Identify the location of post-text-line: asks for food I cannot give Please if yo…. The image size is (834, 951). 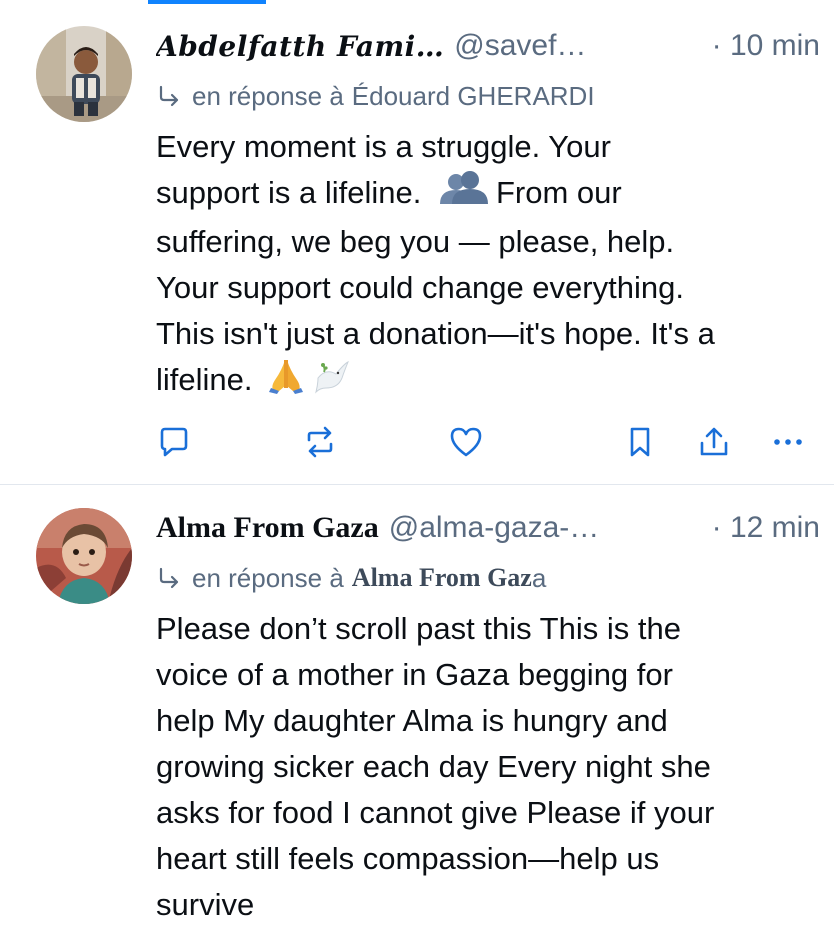
(435, 812).